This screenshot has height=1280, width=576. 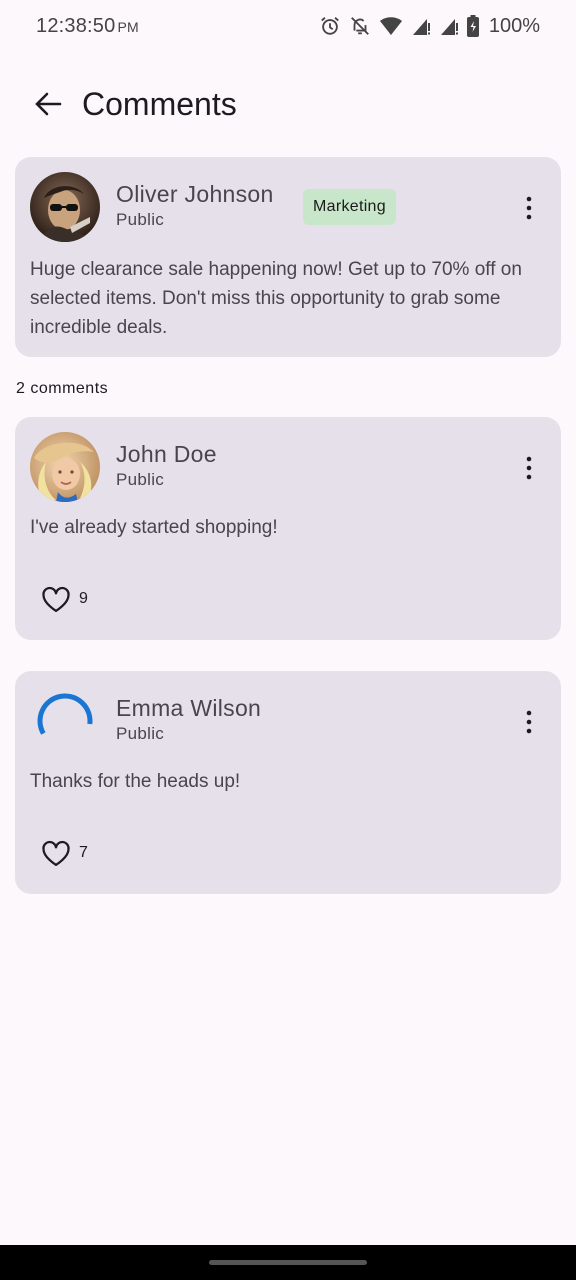 I want to click on comment-author-avatar, so click(x=65, y=467).